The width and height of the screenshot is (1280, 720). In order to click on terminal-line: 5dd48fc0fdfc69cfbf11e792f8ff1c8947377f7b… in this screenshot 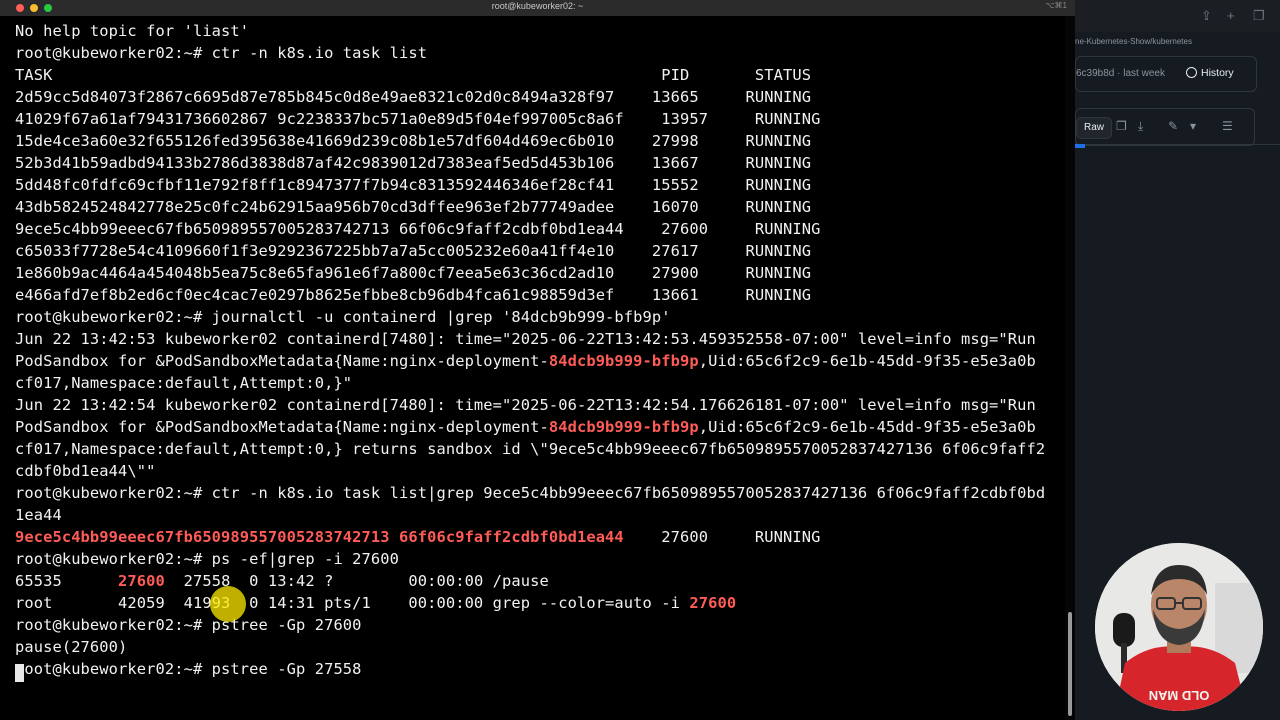, I will do `click(413, 185)`.